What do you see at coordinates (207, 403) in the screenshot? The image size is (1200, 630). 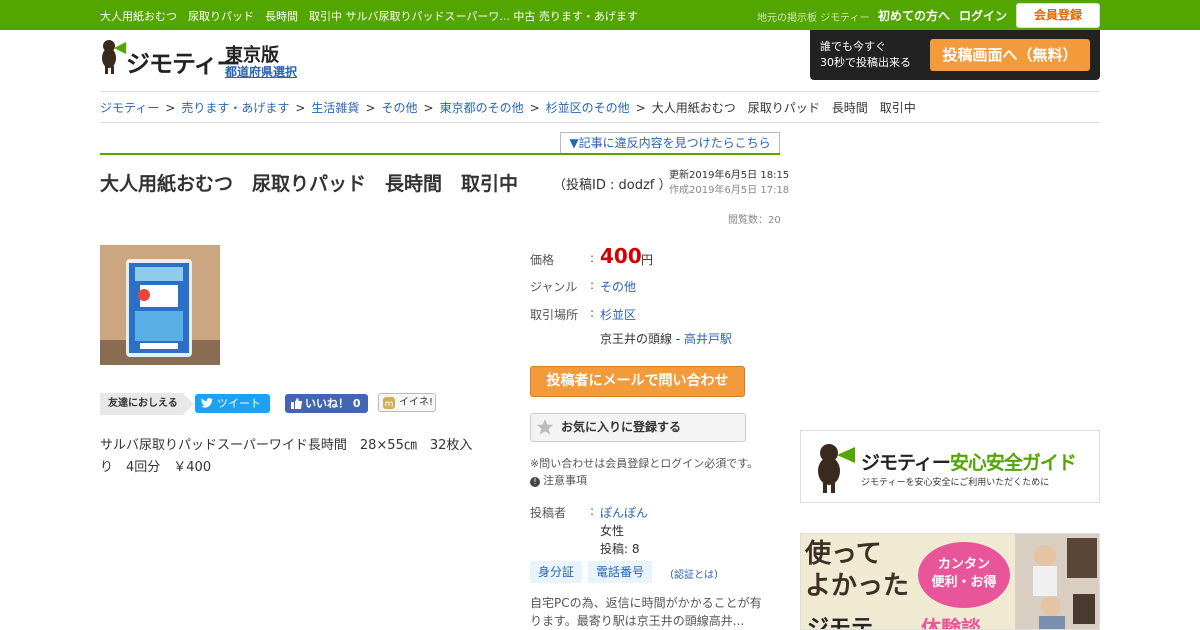 I see `twitter-icon` at bounding box center [207, 403].